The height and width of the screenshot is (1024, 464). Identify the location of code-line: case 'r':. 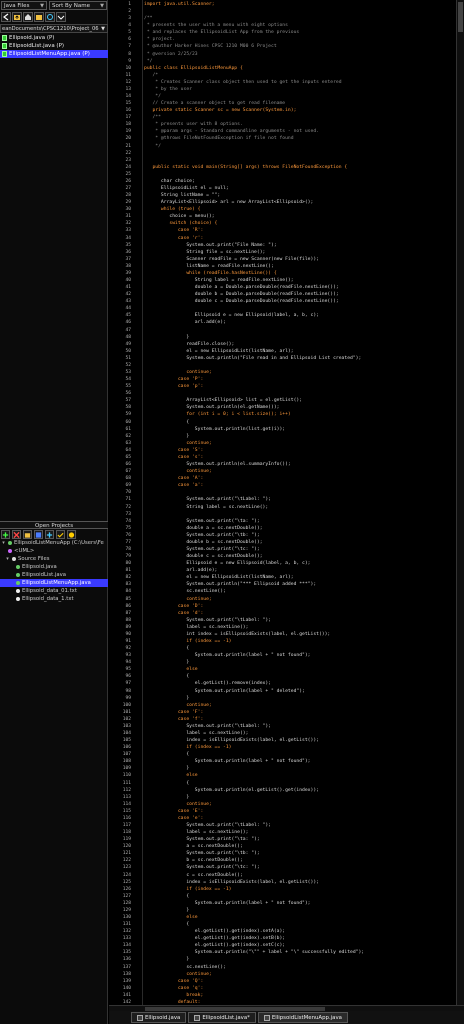
(173, 239).